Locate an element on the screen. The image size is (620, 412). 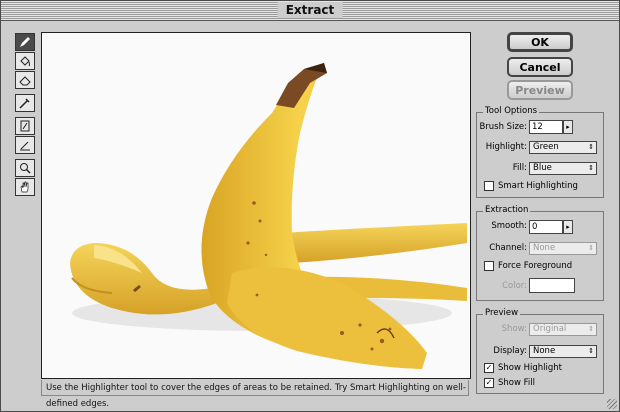
cleanup-icon is located at coordinates (25, 126).